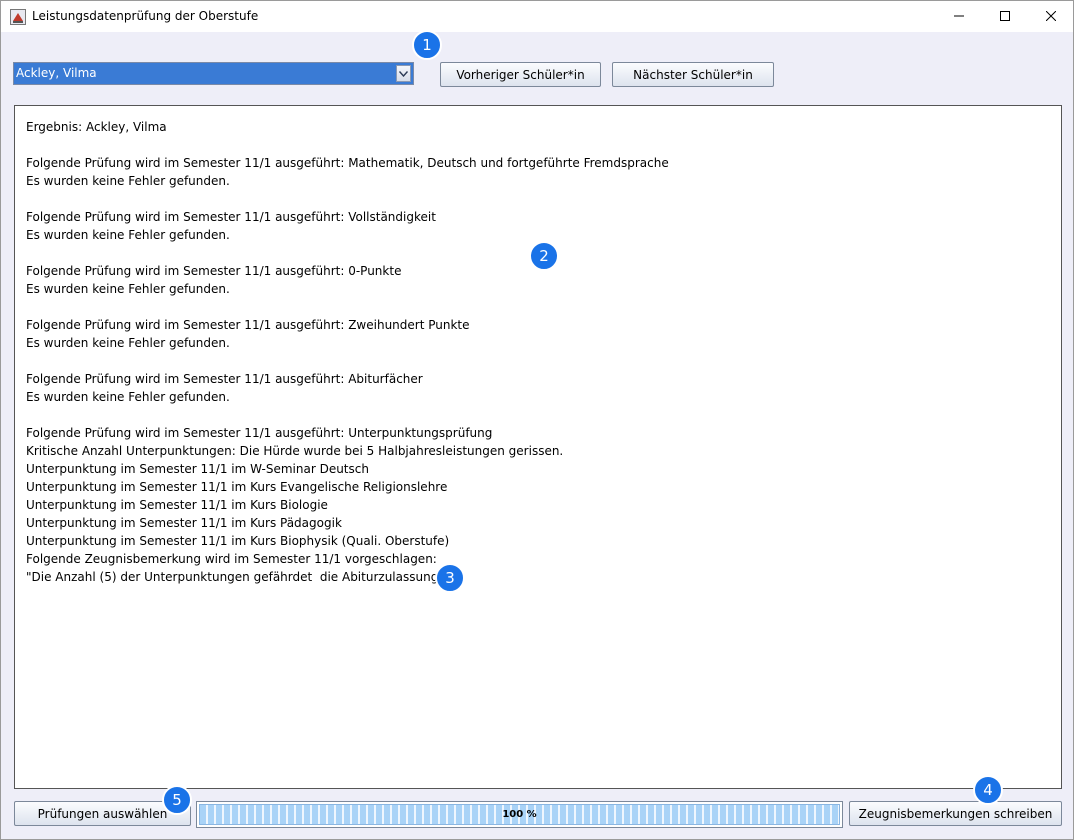 The image size is (1074, 840). What do you see at coordinates (213, 73) in the screenshot?
I see `student-combobox: Ackley, Vilma` at bounding box center [213, 73].